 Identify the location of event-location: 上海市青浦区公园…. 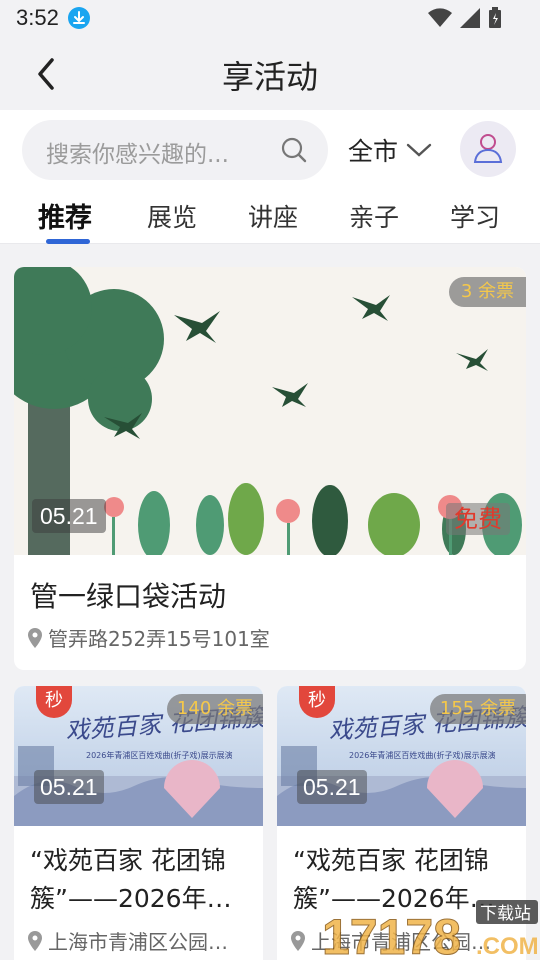
(143, 940).